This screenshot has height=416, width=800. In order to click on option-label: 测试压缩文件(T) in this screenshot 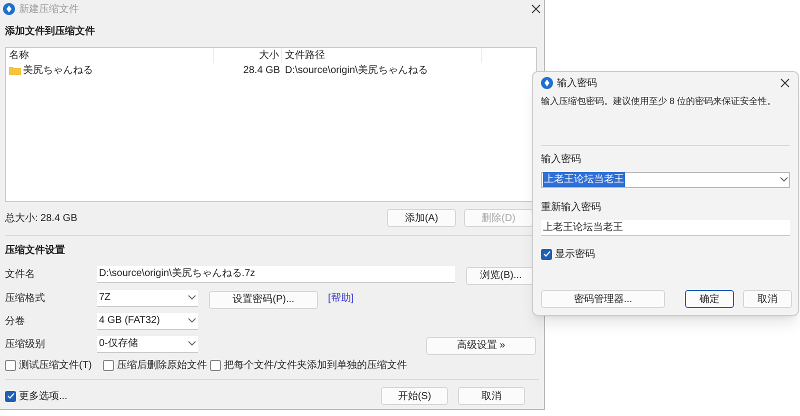, I will do `click(55, 365)`.